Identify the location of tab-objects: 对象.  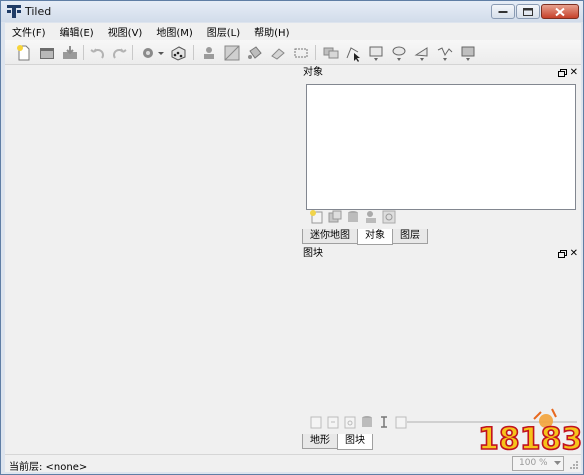
(375, 237).